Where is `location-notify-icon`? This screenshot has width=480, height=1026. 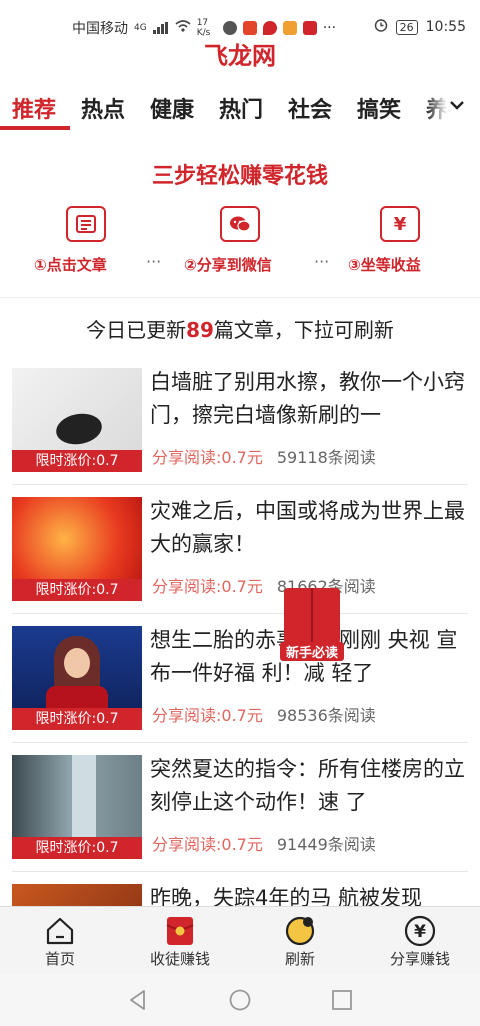 location-notify-icon is located at coordinates (269, 28).